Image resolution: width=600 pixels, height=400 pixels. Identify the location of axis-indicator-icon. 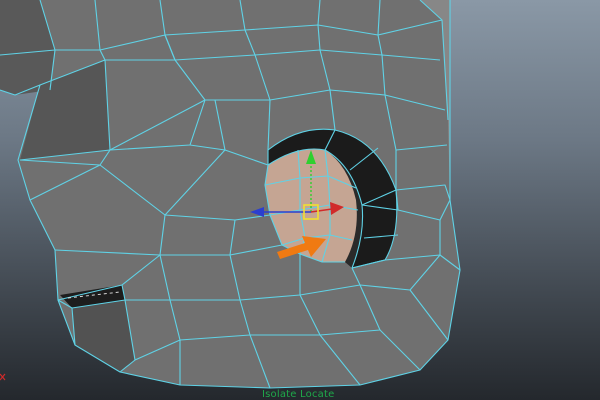
(3, 377).